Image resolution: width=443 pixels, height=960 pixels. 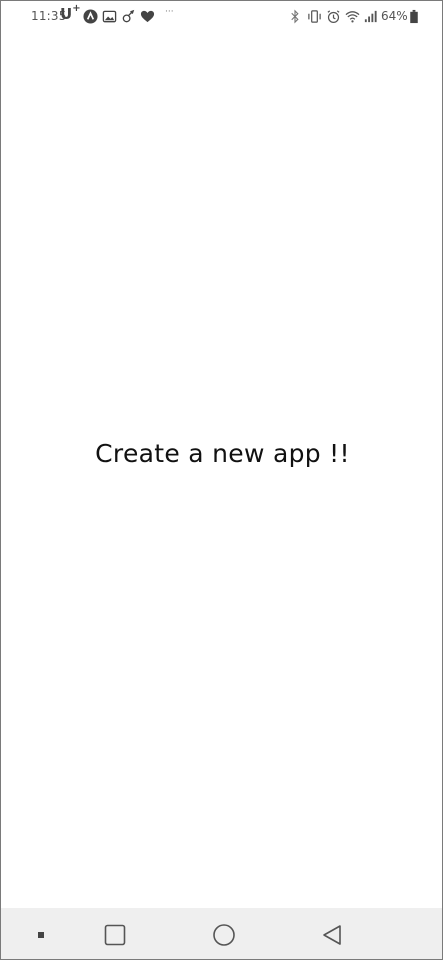 What do you see at coordinates (147, 16) in the screenshot?
I see `heart-icon` at bounding box center [147, 16].